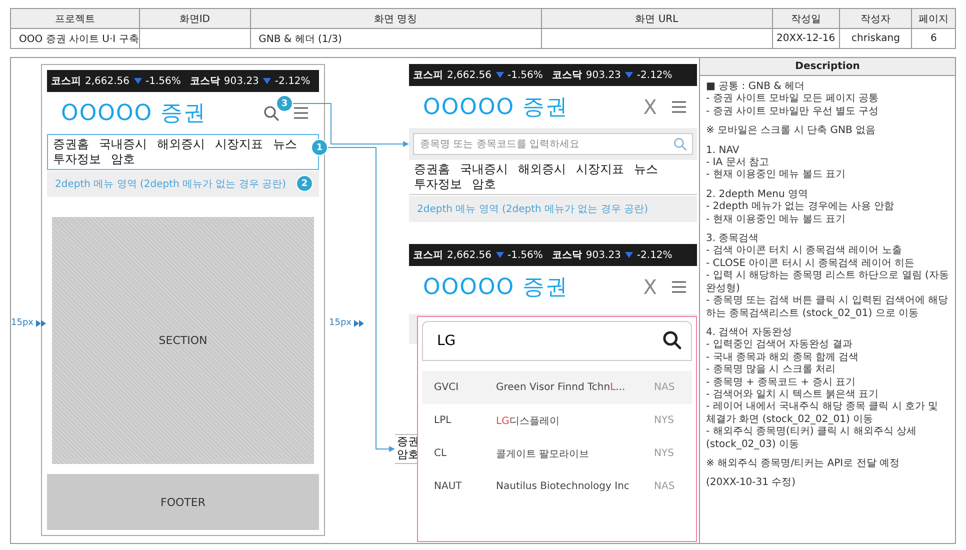 The image size is (966, 550). I want to click on ticker-text: GVCI, so click(447, 387).